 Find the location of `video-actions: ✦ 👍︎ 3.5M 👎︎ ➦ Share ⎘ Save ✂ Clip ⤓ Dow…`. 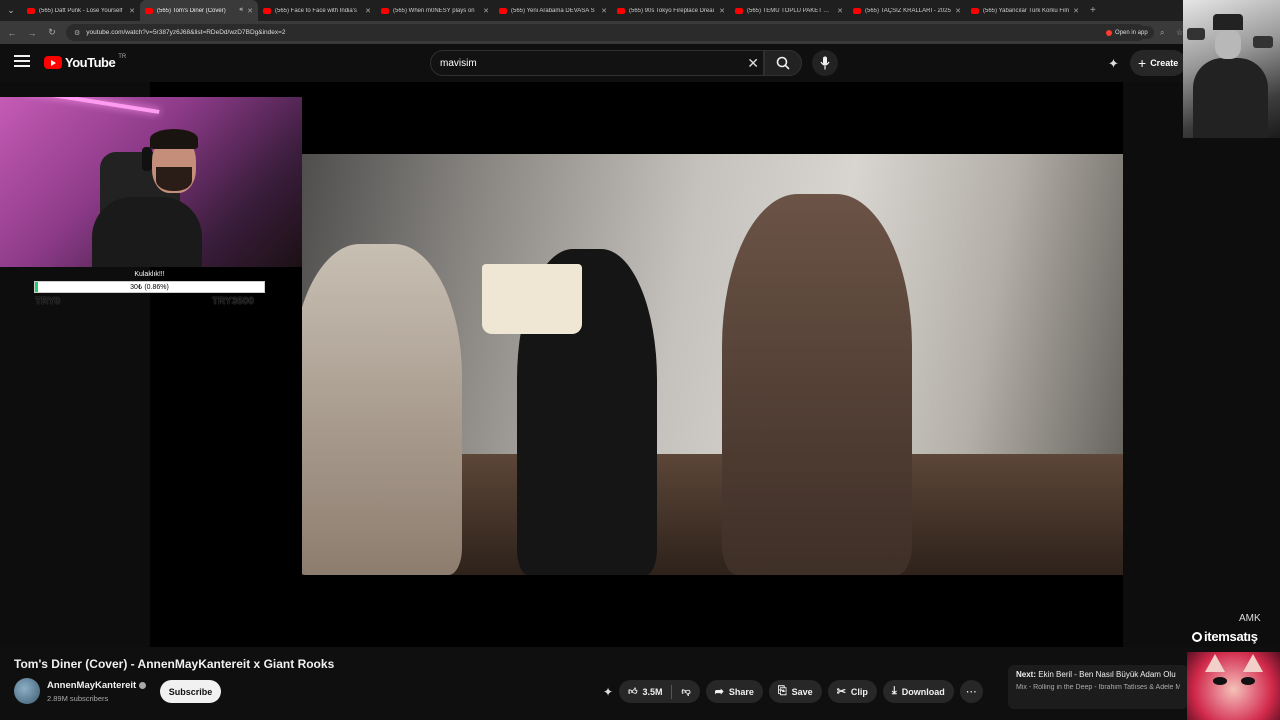

video-actions: ✦ 👍︎ 3.5M 👎︎ ➦ Share ⎘ Save ✂ Clip ⤓ Dow… is located at coordinates (793, 691).